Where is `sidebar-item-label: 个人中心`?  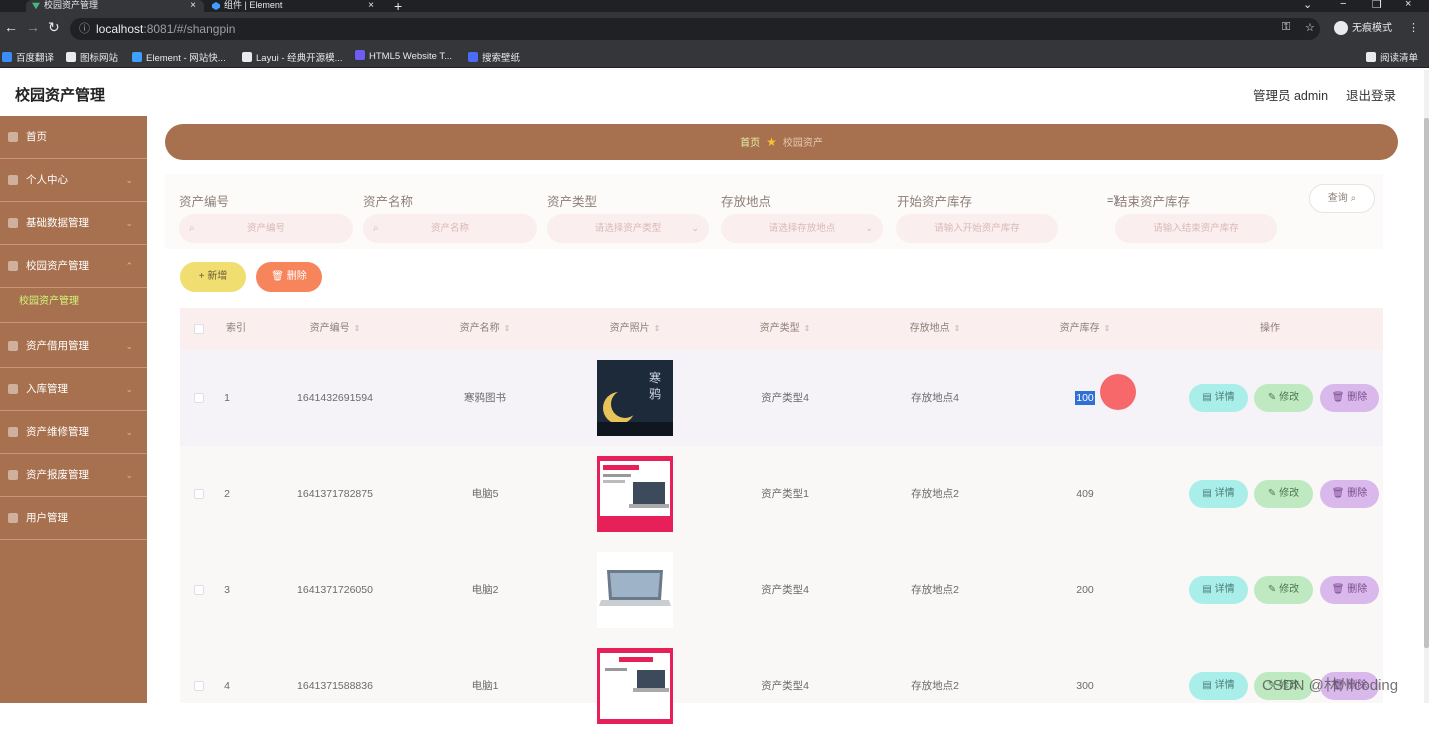 sidebar-item-label: 个人中心 is located at coordinates (47, 180).